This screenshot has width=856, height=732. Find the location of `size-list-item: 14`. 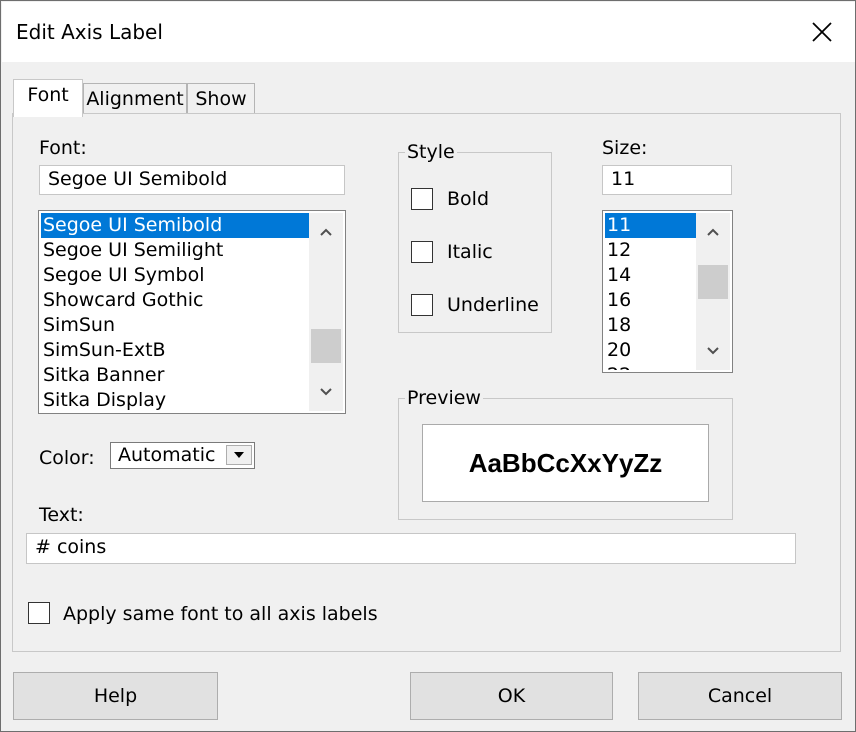

size-list-item: 14 is located at coordinates (650, 275).